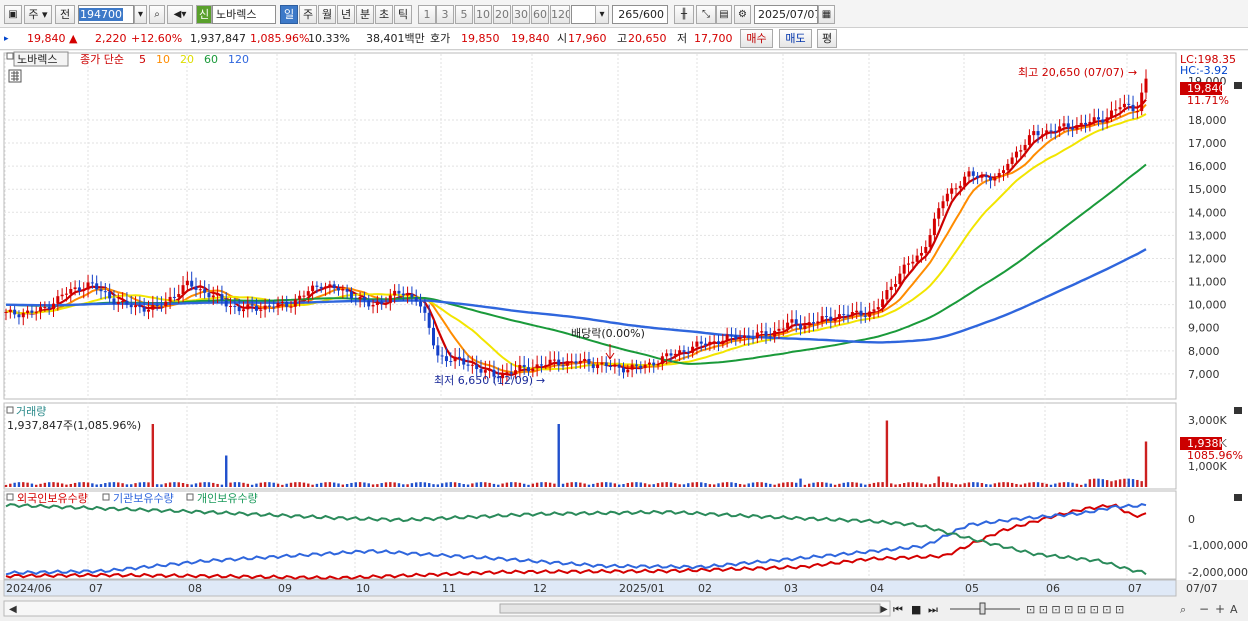 The height and width of the screenshot is (621, 1248). I want to click on minute-tab-60: 60, so click(540, 14).